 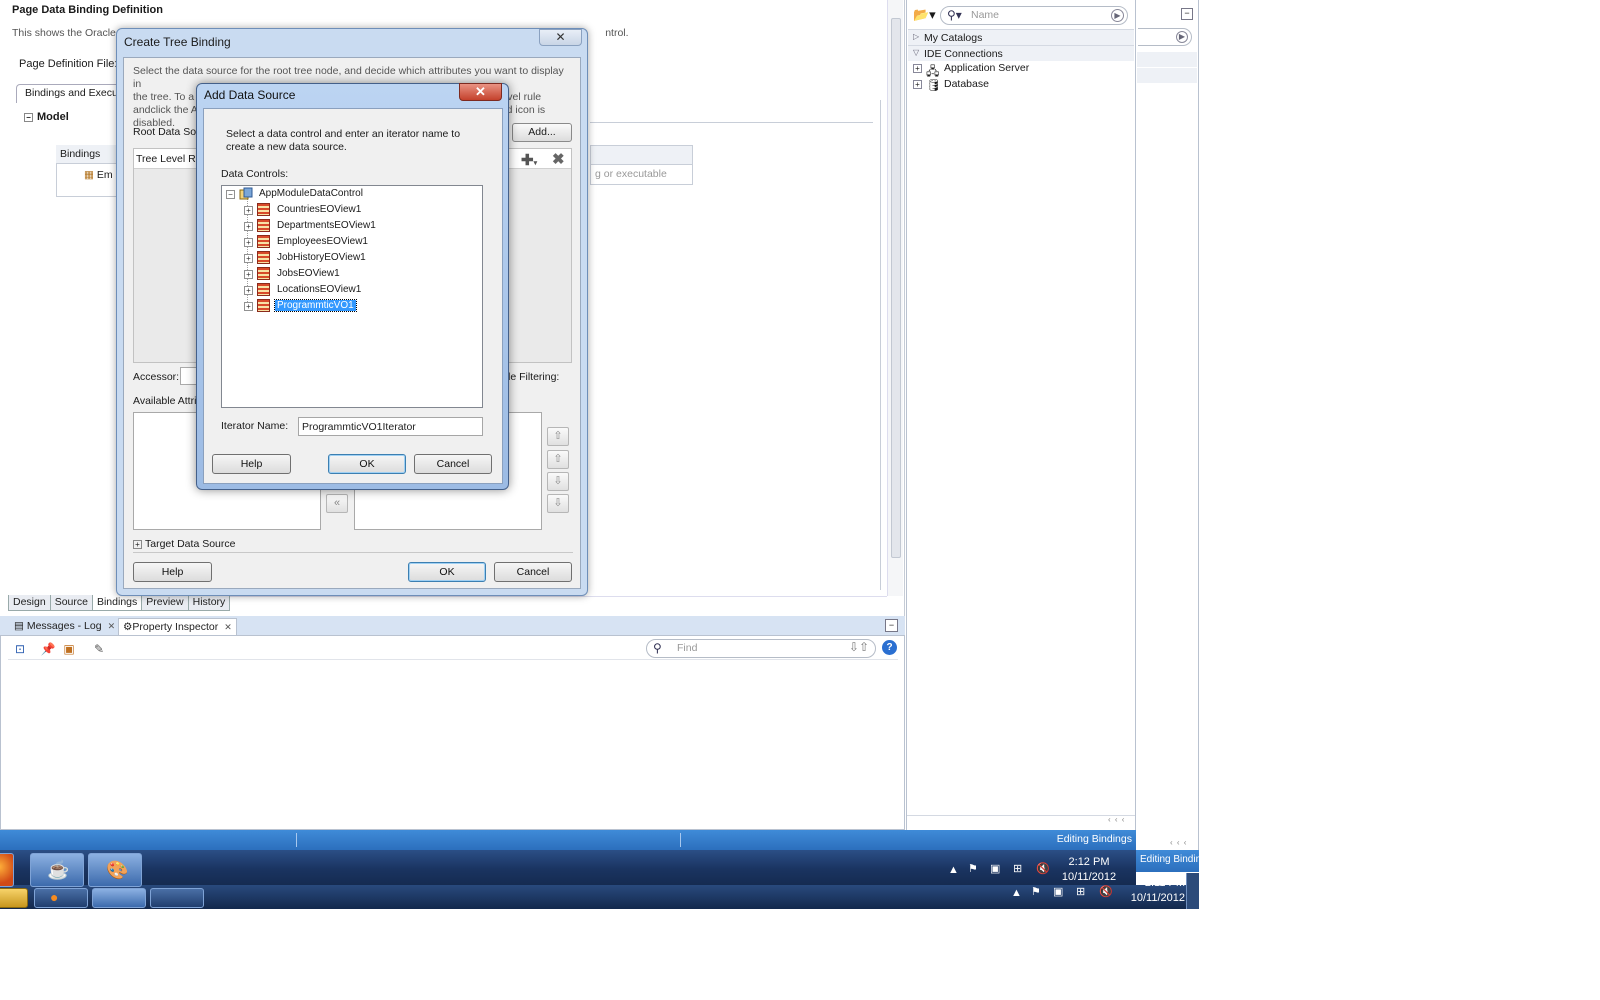 I want to click on model-section-header: − Model, so click(x=46, y=117).